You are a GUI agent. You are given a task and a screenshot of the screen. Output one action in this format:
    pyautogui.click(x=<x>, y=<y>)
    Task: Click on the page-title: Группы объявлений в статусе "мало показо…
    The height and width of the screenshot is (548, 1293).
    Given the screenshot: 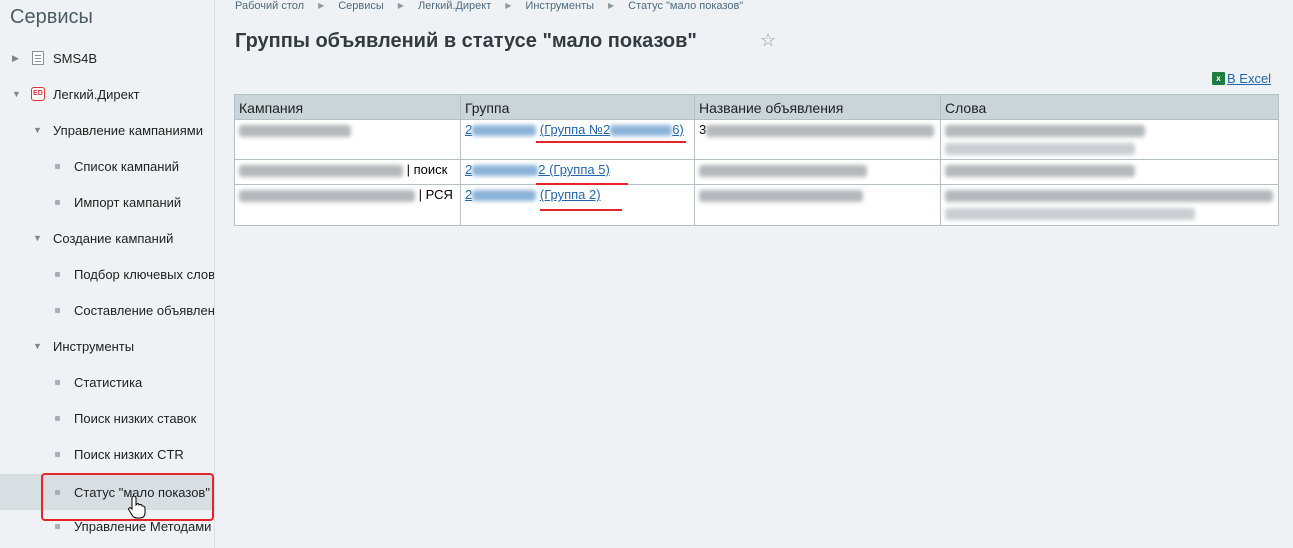 What is the action you would take?
    pyautogui.click(x=466, y=41)
    